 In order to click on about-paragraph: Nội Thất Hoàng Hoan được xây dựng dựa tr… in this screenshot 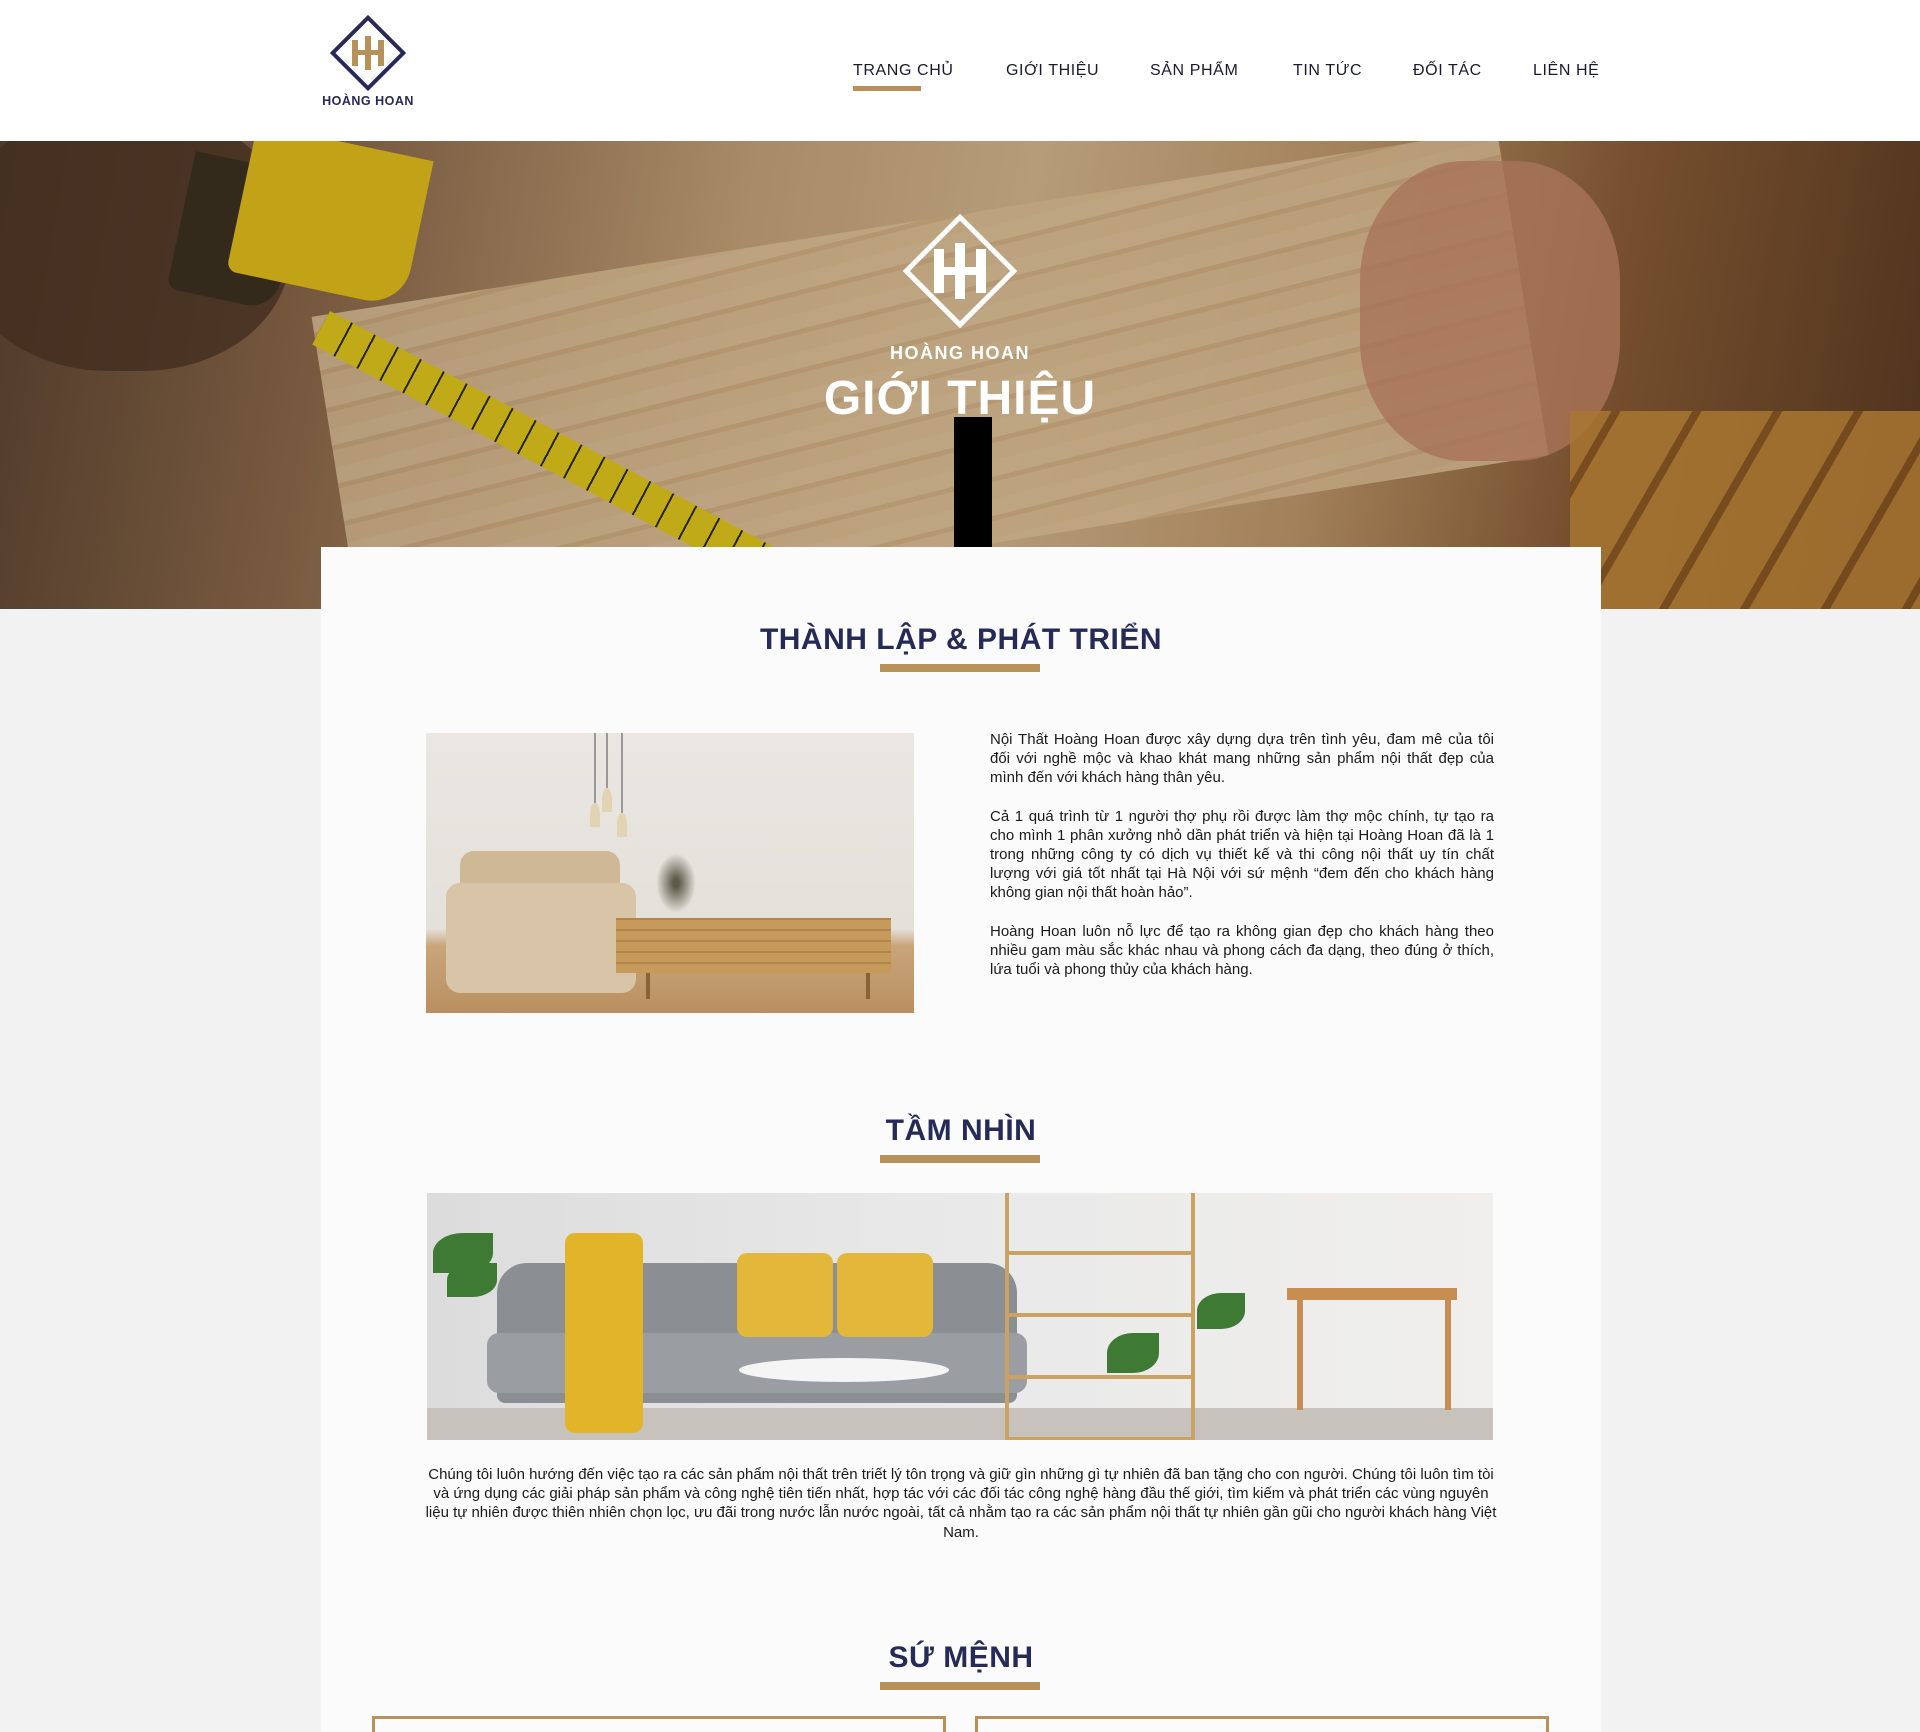, I will do `click(1242, 759)`.